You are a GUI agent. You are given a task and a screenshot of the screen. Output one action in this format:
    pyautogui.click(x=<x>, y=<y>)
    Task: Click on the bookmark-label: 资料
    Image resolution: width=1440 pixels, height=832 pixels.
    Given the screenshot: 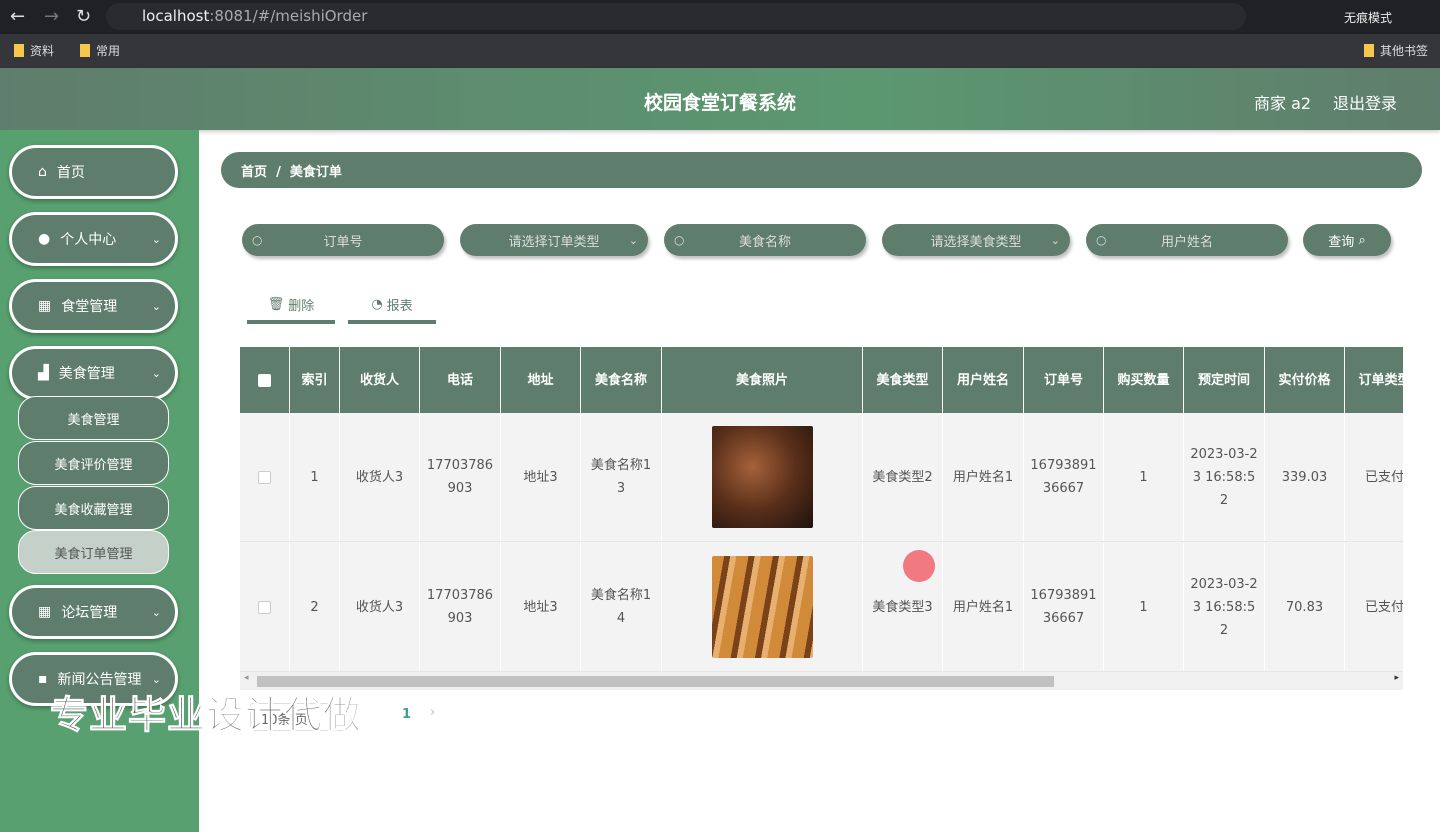 What is the action you would take?
    pyautogui.click(x=42, y=51)
    